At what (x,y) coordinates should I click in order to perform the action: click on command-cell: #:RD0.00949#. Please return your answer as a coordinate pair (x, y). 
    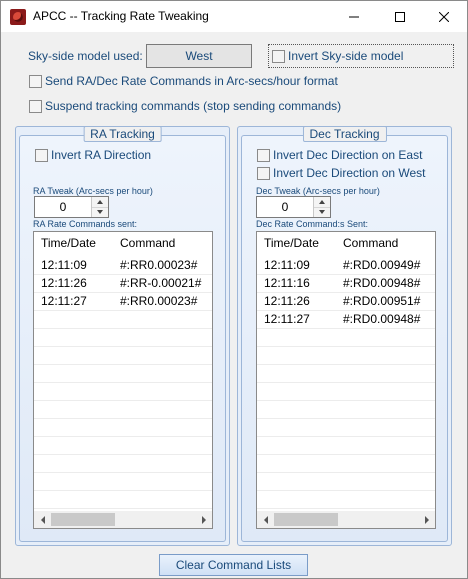
    Looking at the image, I should click on (382, 265).